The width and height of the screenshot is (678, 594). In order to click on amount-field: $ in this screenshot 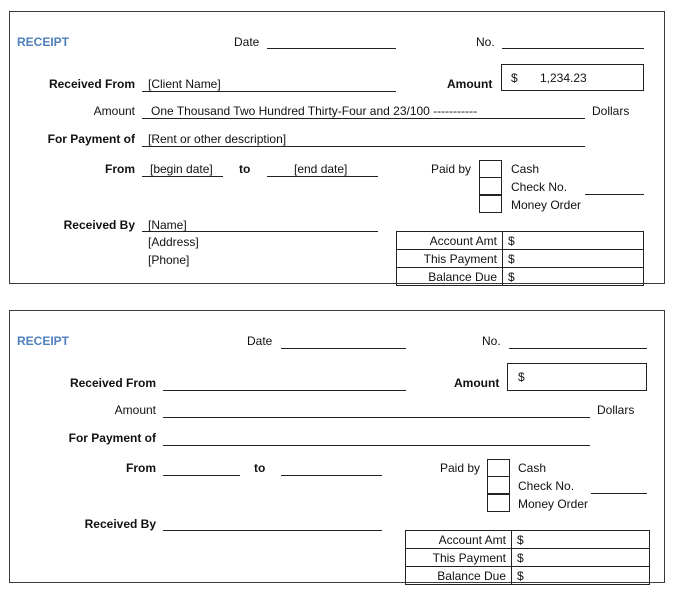, I will do `click(577, 377)`.